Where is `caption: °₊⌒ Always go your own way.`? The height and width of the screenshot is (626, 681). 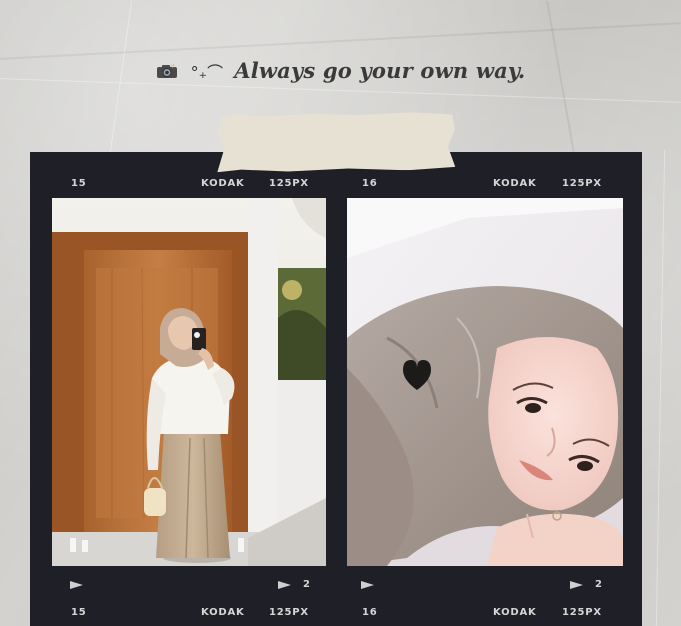
caption: °₊⌒ Always go your own way. is located at coordinates (340, 70).